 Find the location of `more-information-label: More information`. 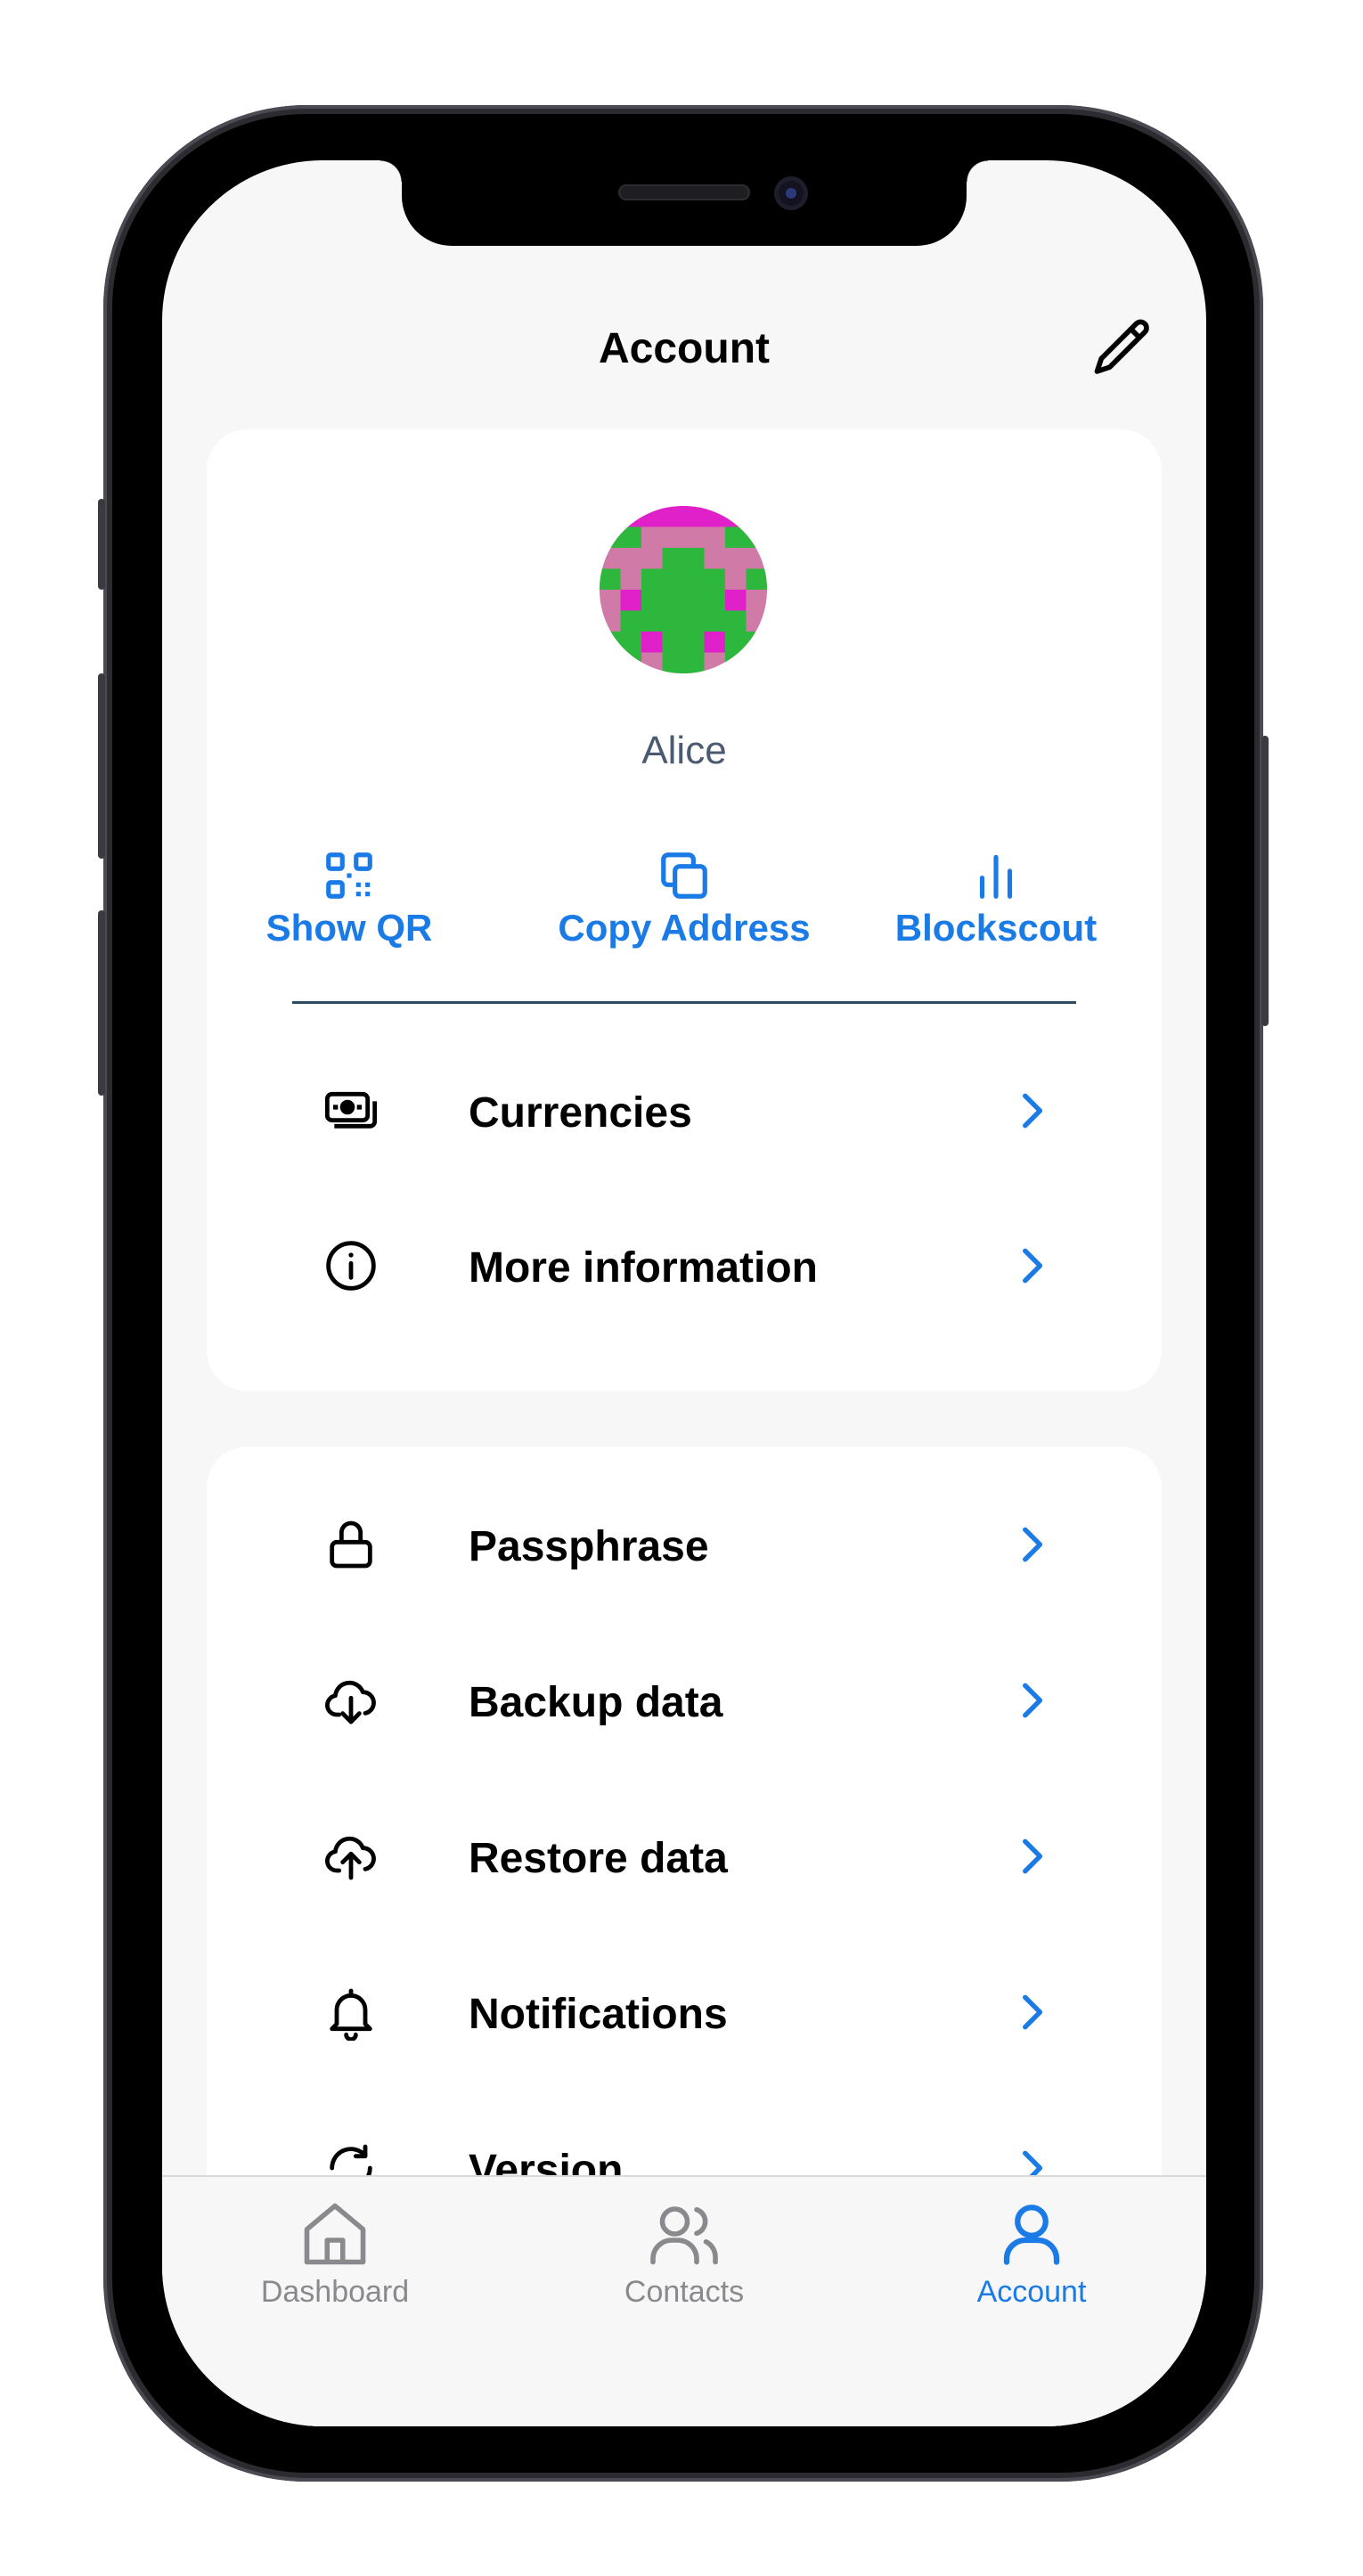

more-information-label: More information is located at coordinates (643, 1268).